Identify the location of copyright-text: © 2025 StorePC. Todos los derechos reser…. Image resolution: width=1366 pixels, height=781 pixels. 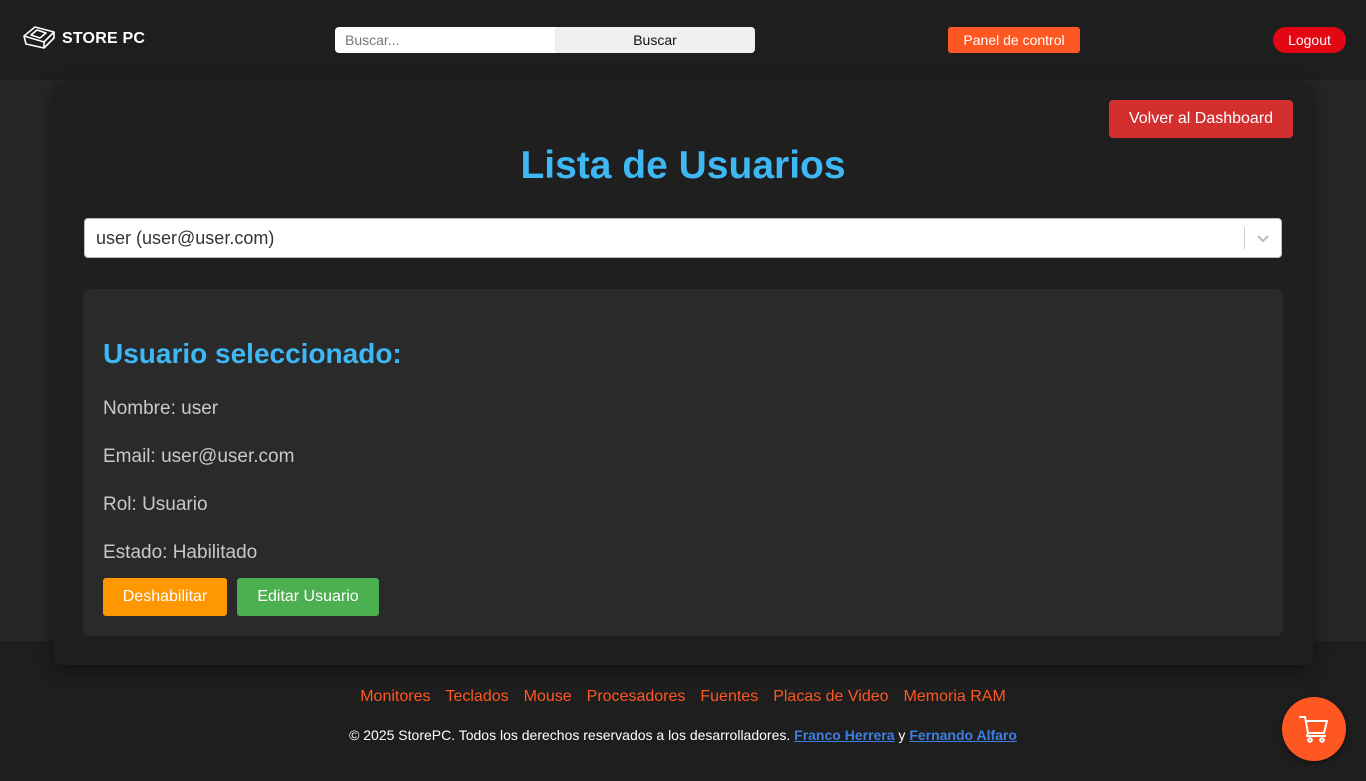
(683, 735).